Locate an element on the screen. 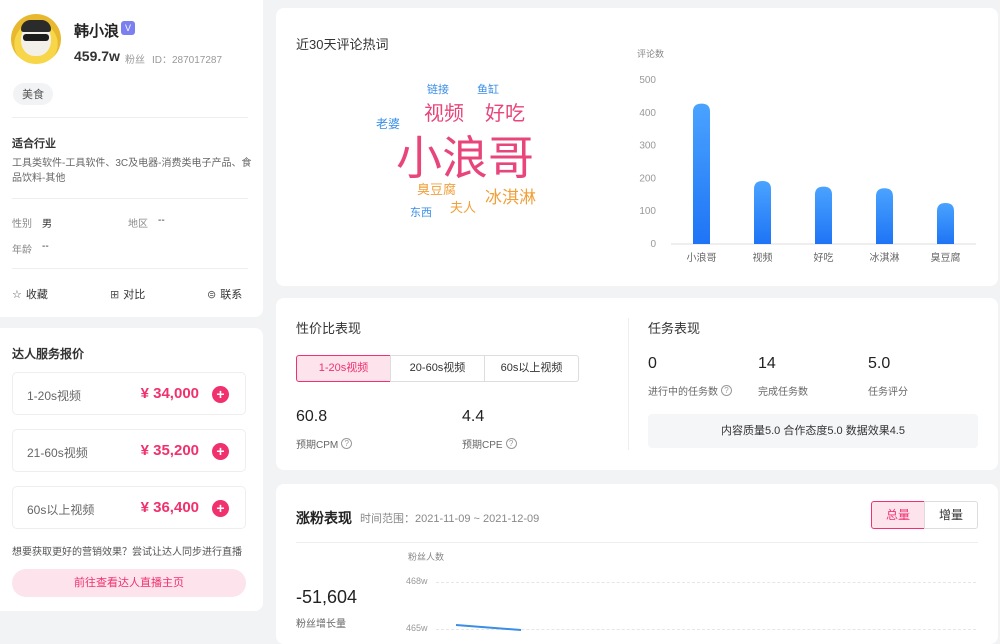 The height and width of the screenshot is (644, 1000). y-tick-label: 300 is located at coordinates (647, 146).